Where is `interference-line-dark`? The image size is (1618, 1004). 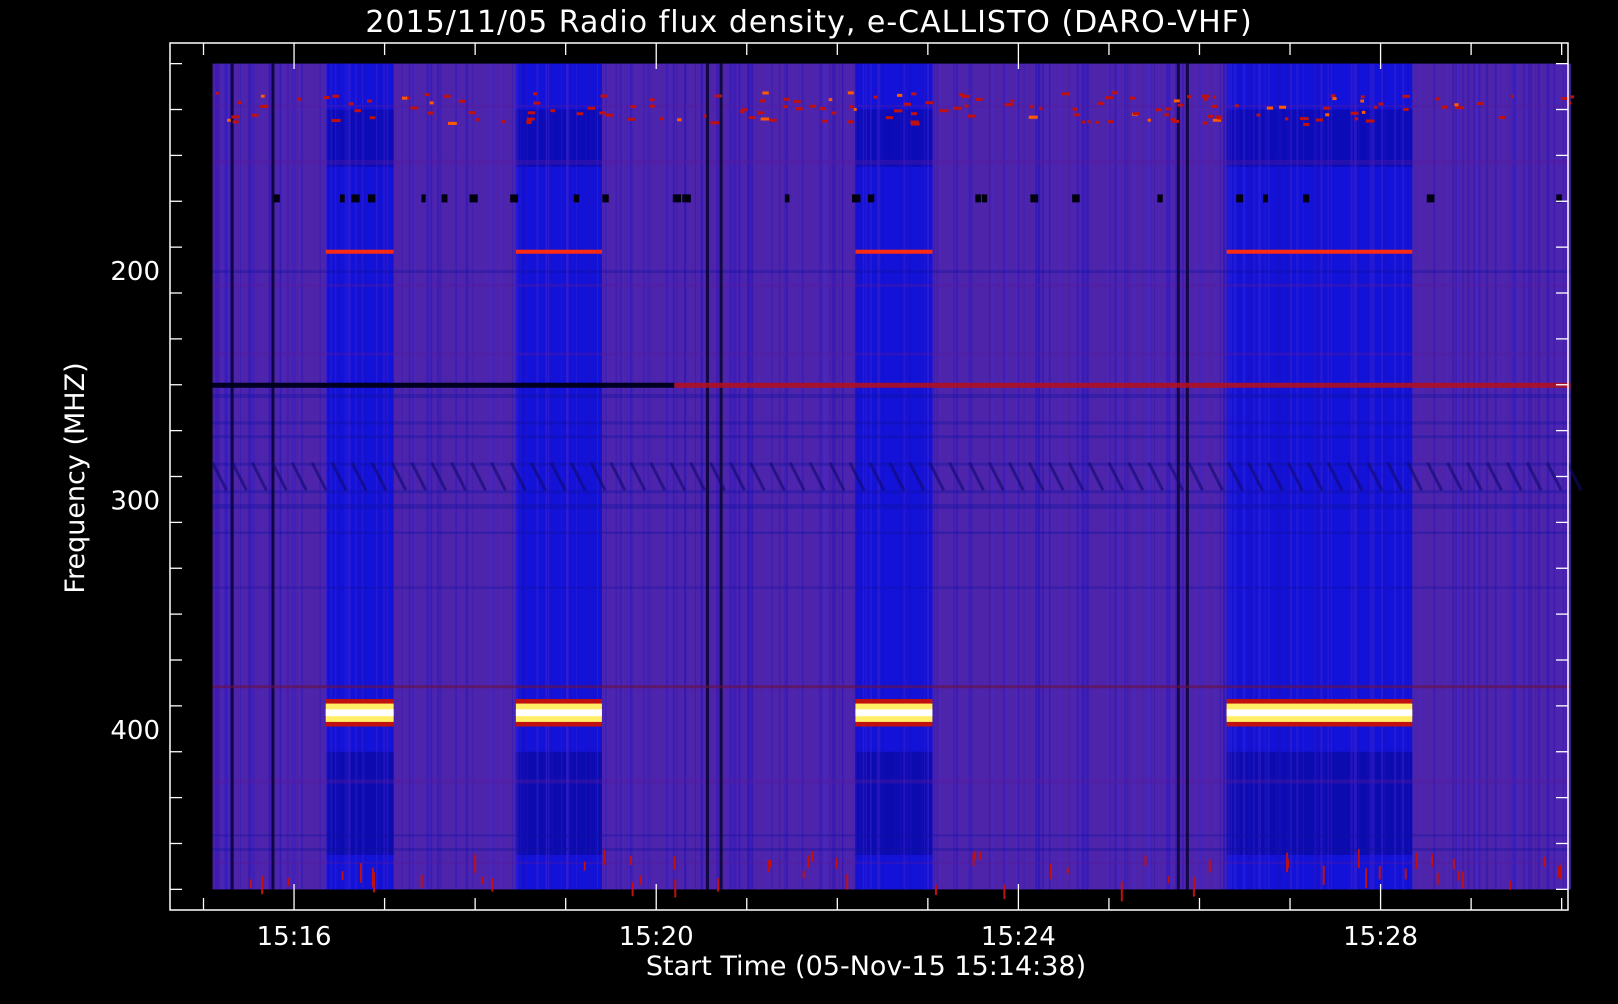 interference-line-dark is located at coordinates (443, 385).